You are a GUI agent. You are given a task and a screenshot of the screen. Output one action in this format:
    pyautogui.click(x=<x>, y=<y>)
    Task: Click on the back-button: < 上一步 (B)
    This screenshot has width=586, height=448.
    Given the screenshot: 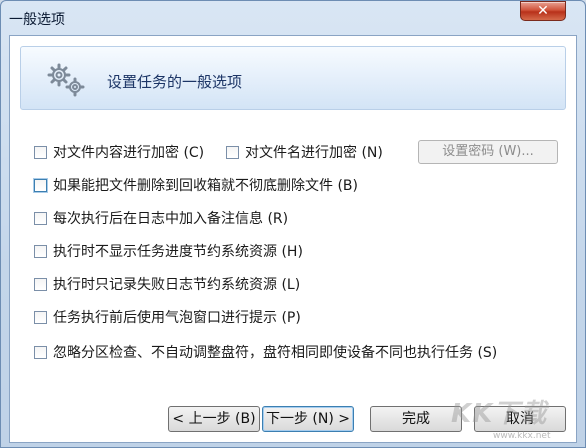 What is the action you would take?
    pyautogui.click(x=214, y=419)
    